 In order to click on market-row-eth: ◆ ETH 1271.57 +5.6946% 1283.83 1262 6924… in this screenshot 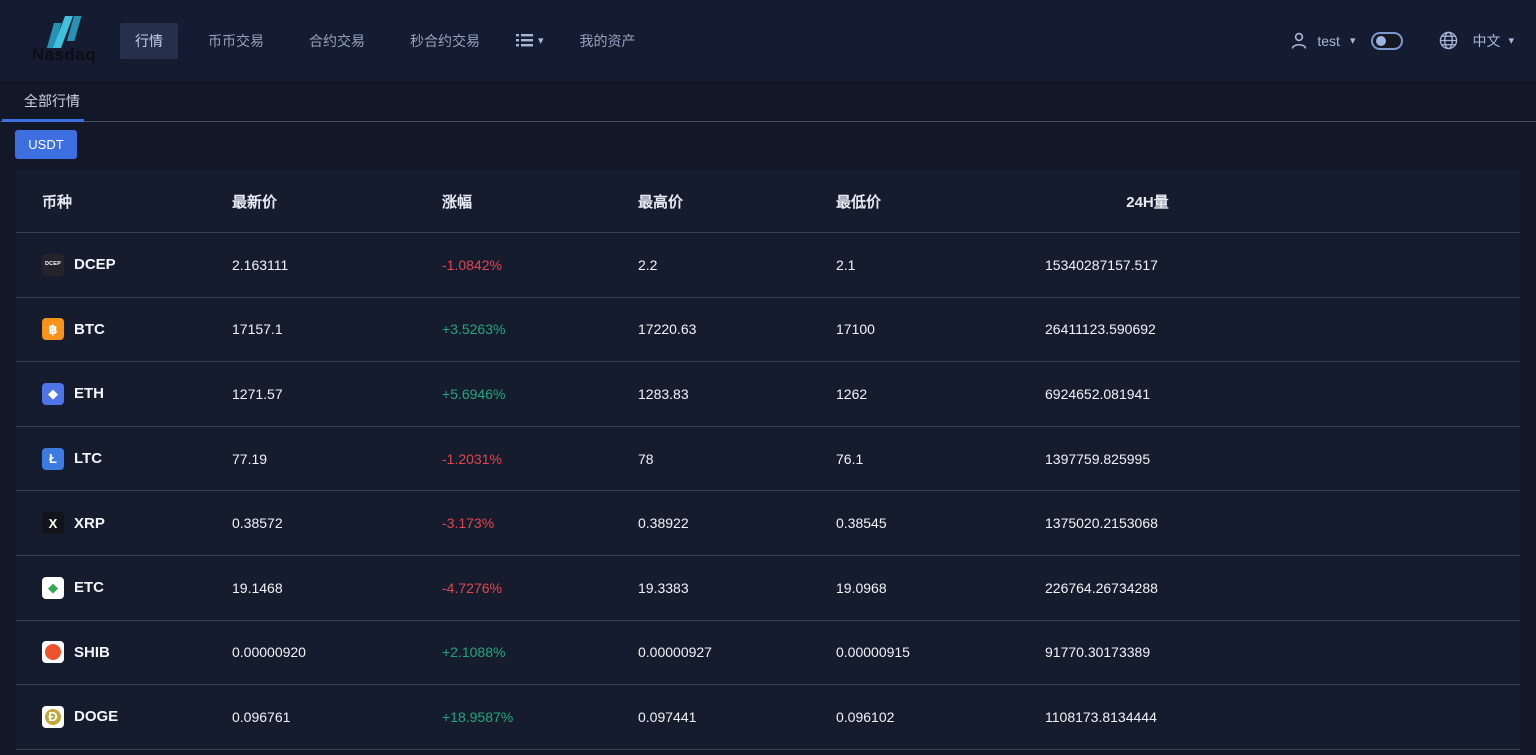, I will do `click(768, 394)`.